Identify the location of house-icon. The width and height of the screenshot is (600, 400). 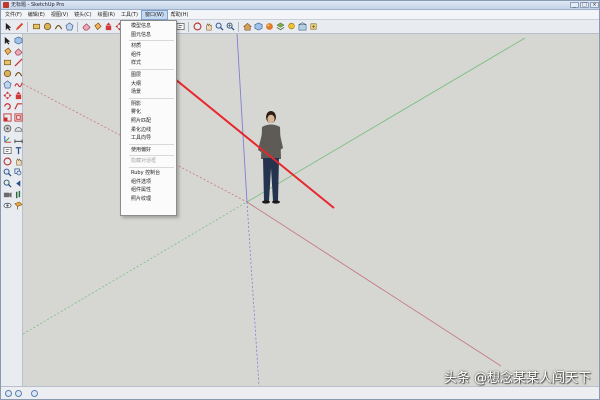
(247, 27).